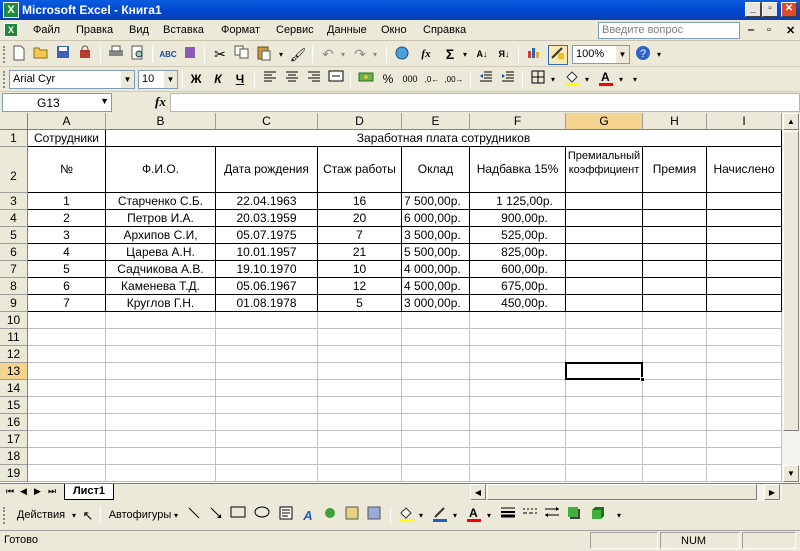  I want to click on cell-g11, so click(604, 337).